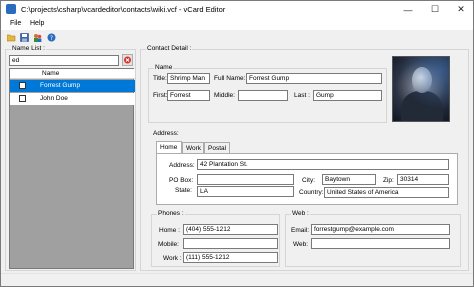  I want to click on phones-group-label: Phones :, so click(171, 213).